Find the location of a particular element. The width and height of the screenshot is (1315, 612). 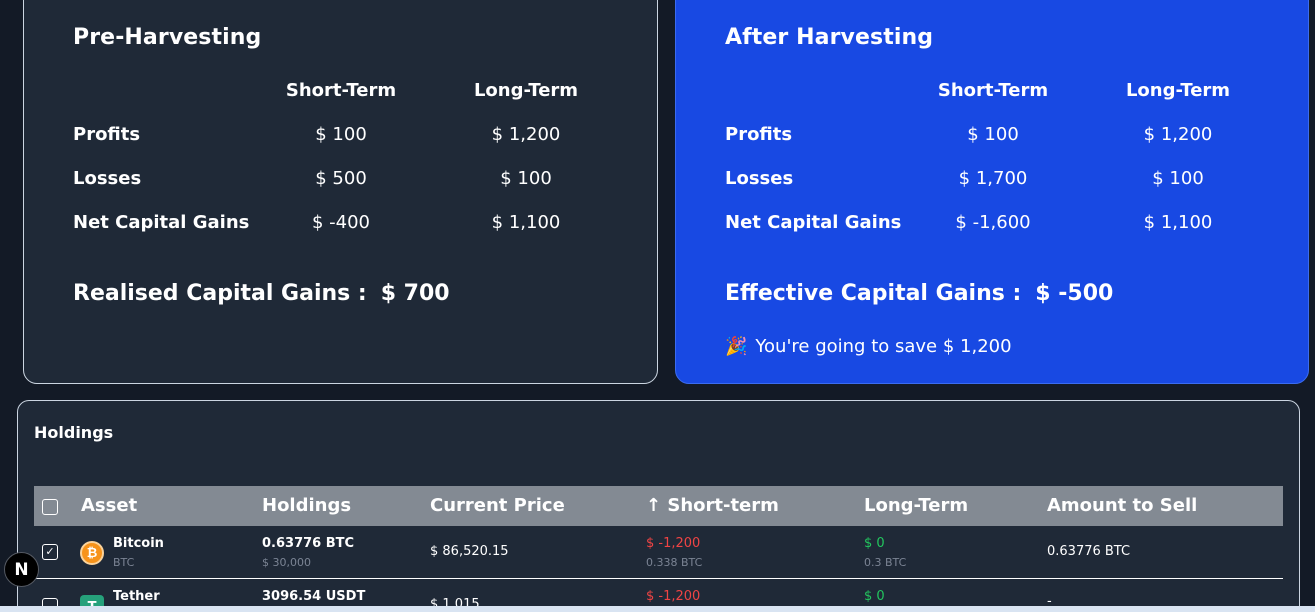

pre-col-long-term: Long-Term is located at coordinates (526, 90).